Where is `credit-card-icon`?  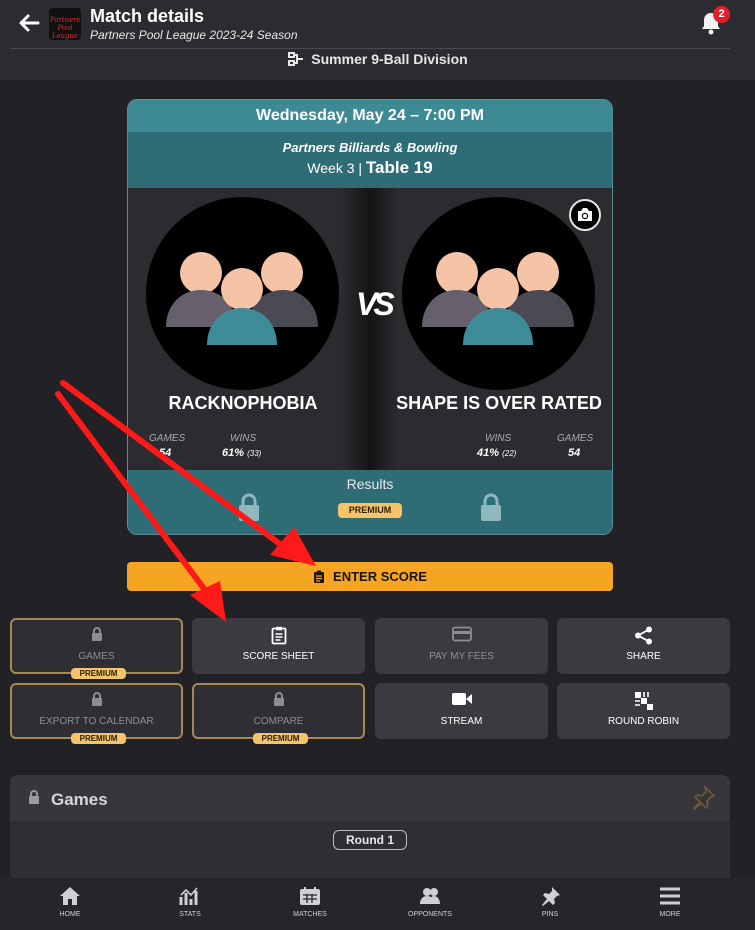 credit-card-icon is located at coordinates (461, 637).